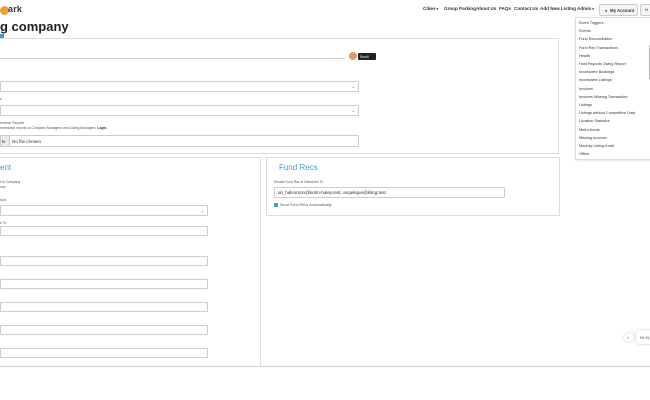 This screenshot has width=650, height=400. What do you see at coordinates (179, 141) in the screenshot?
I see `file-upload-input: le No file chosen` at bounding box center [179, 141].